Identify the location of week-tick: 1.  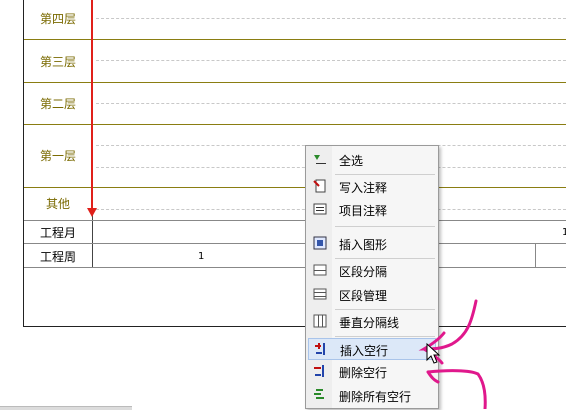
(201, 256).